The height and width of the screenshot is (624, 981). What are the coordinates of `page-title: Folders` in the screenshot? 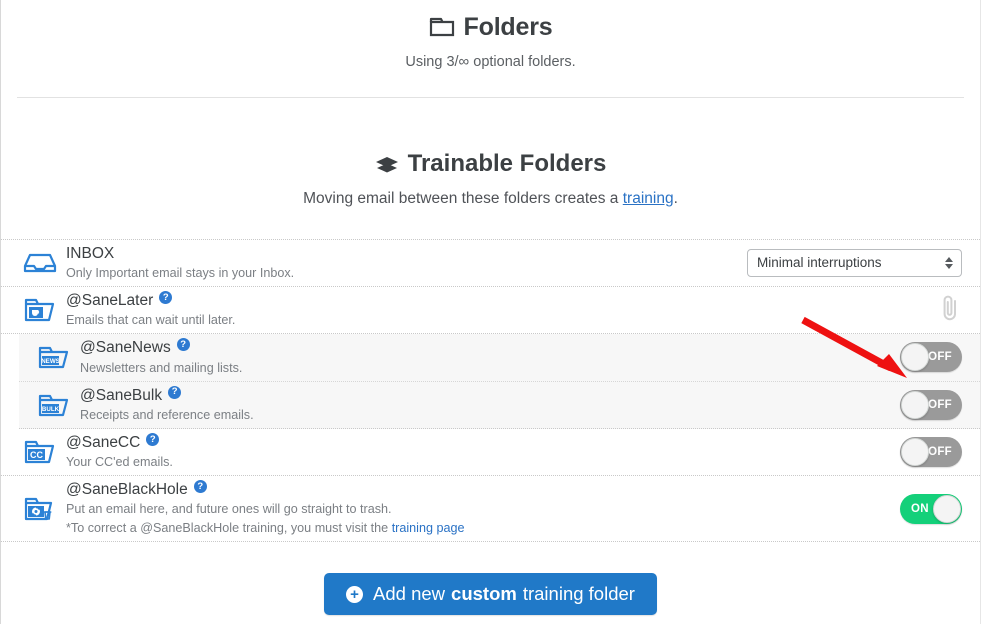 It's located at (490, 27).